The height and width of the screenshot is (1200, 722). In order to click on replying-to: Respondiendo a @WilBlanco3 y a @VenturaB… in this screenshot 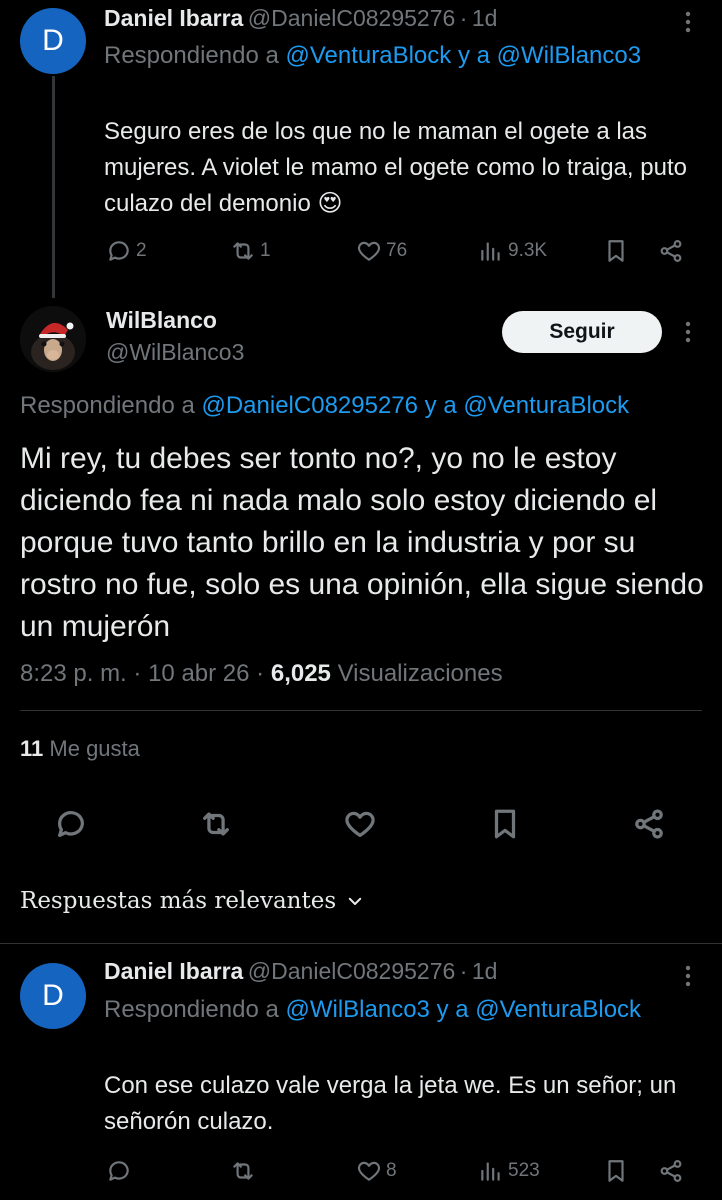, I will do `click(399, 1010)`.